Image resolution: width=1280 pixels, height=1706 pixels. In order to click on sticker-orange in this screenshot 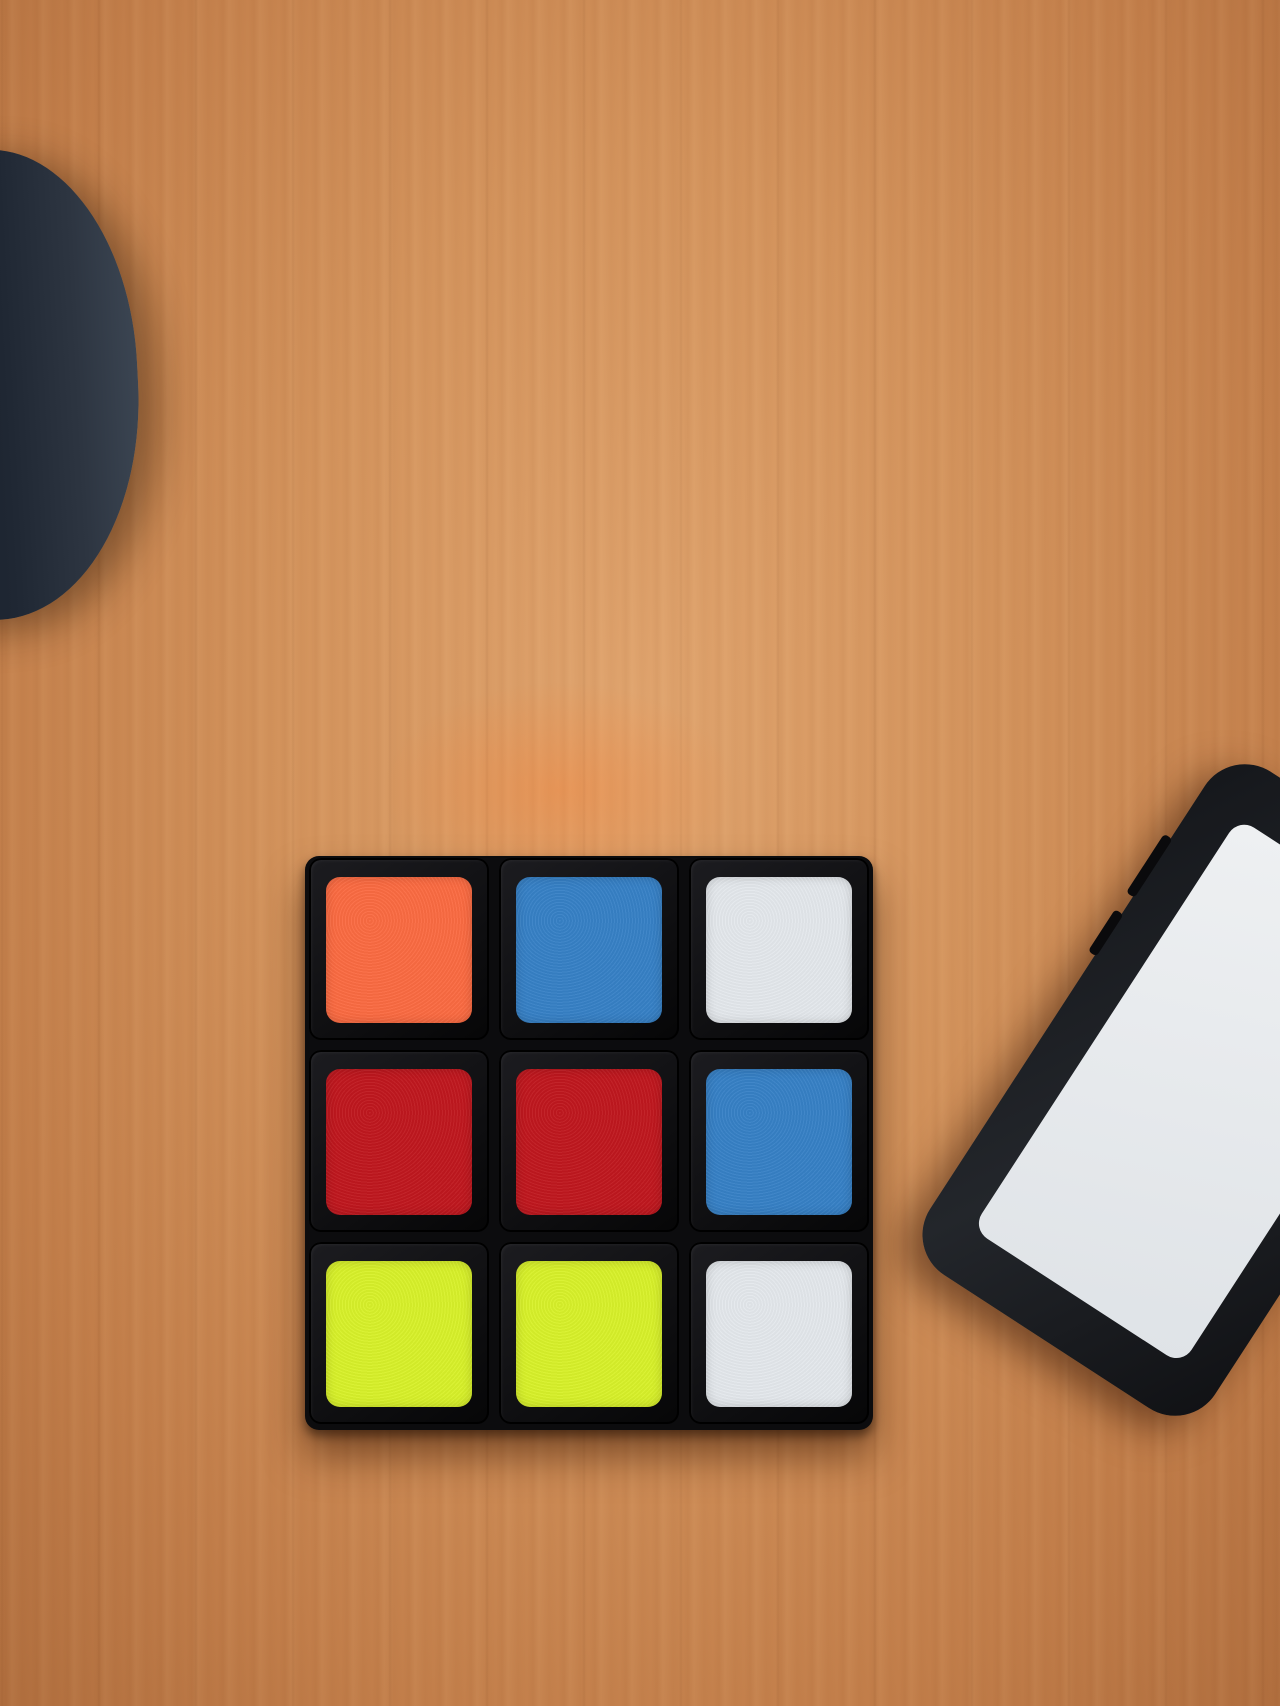, I will do `click(399, 950)`.